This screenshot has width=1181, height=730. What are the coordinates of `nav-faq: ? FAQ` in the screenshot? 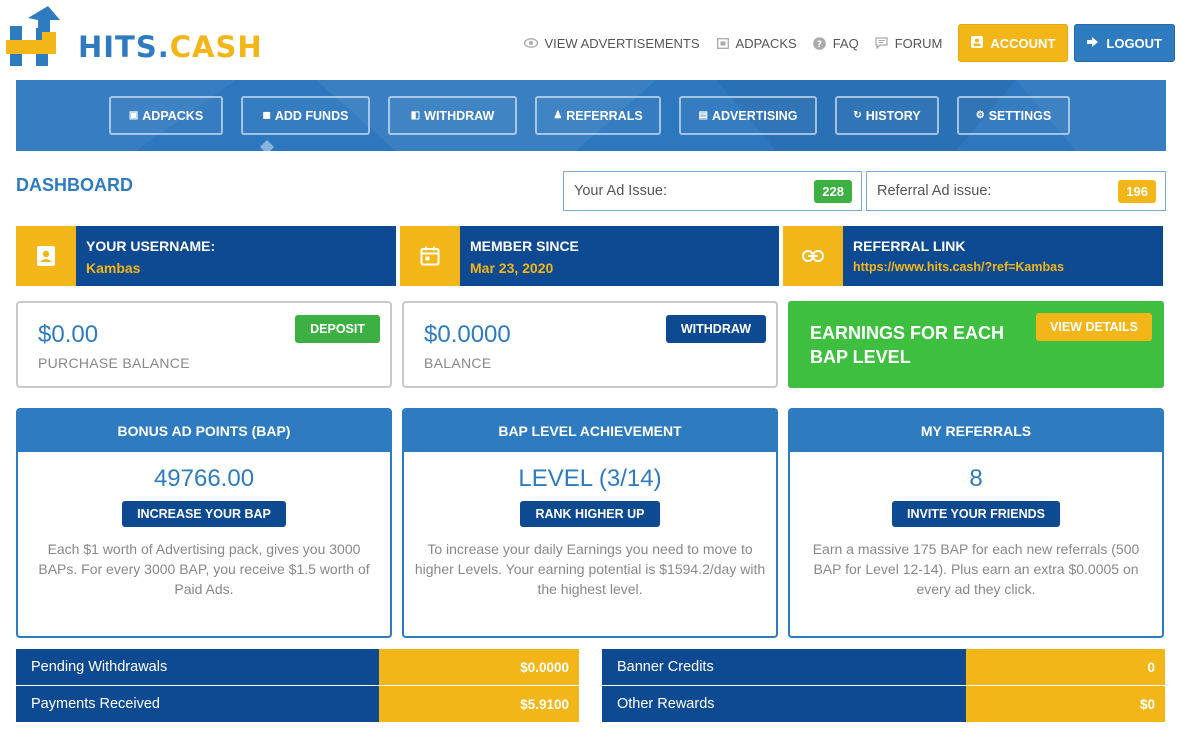 It's located at (836, 43).